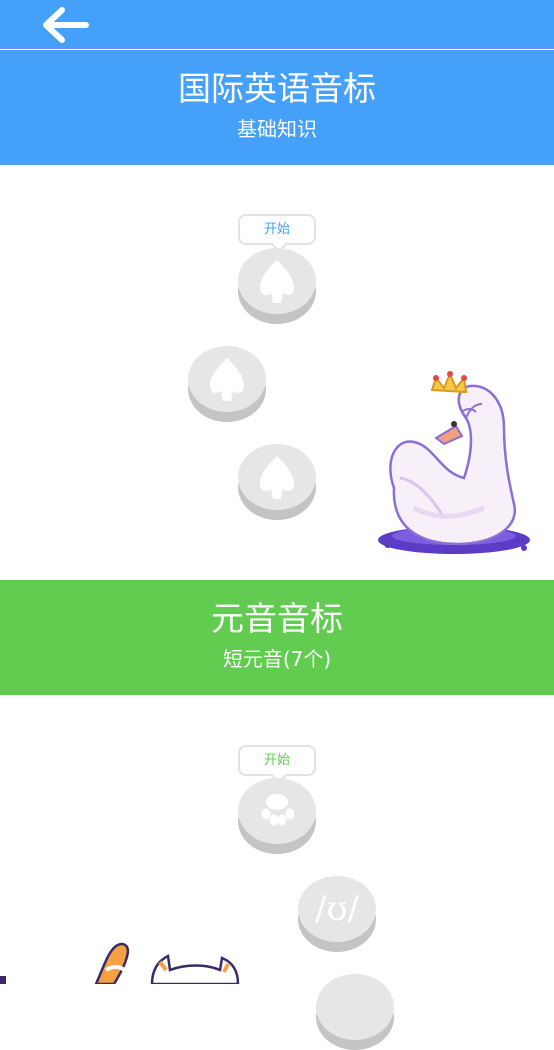 Image resolution: width=554 pixels, height=1050 pixels. I want to click on section-title: 元音音标, so click(277, 618).